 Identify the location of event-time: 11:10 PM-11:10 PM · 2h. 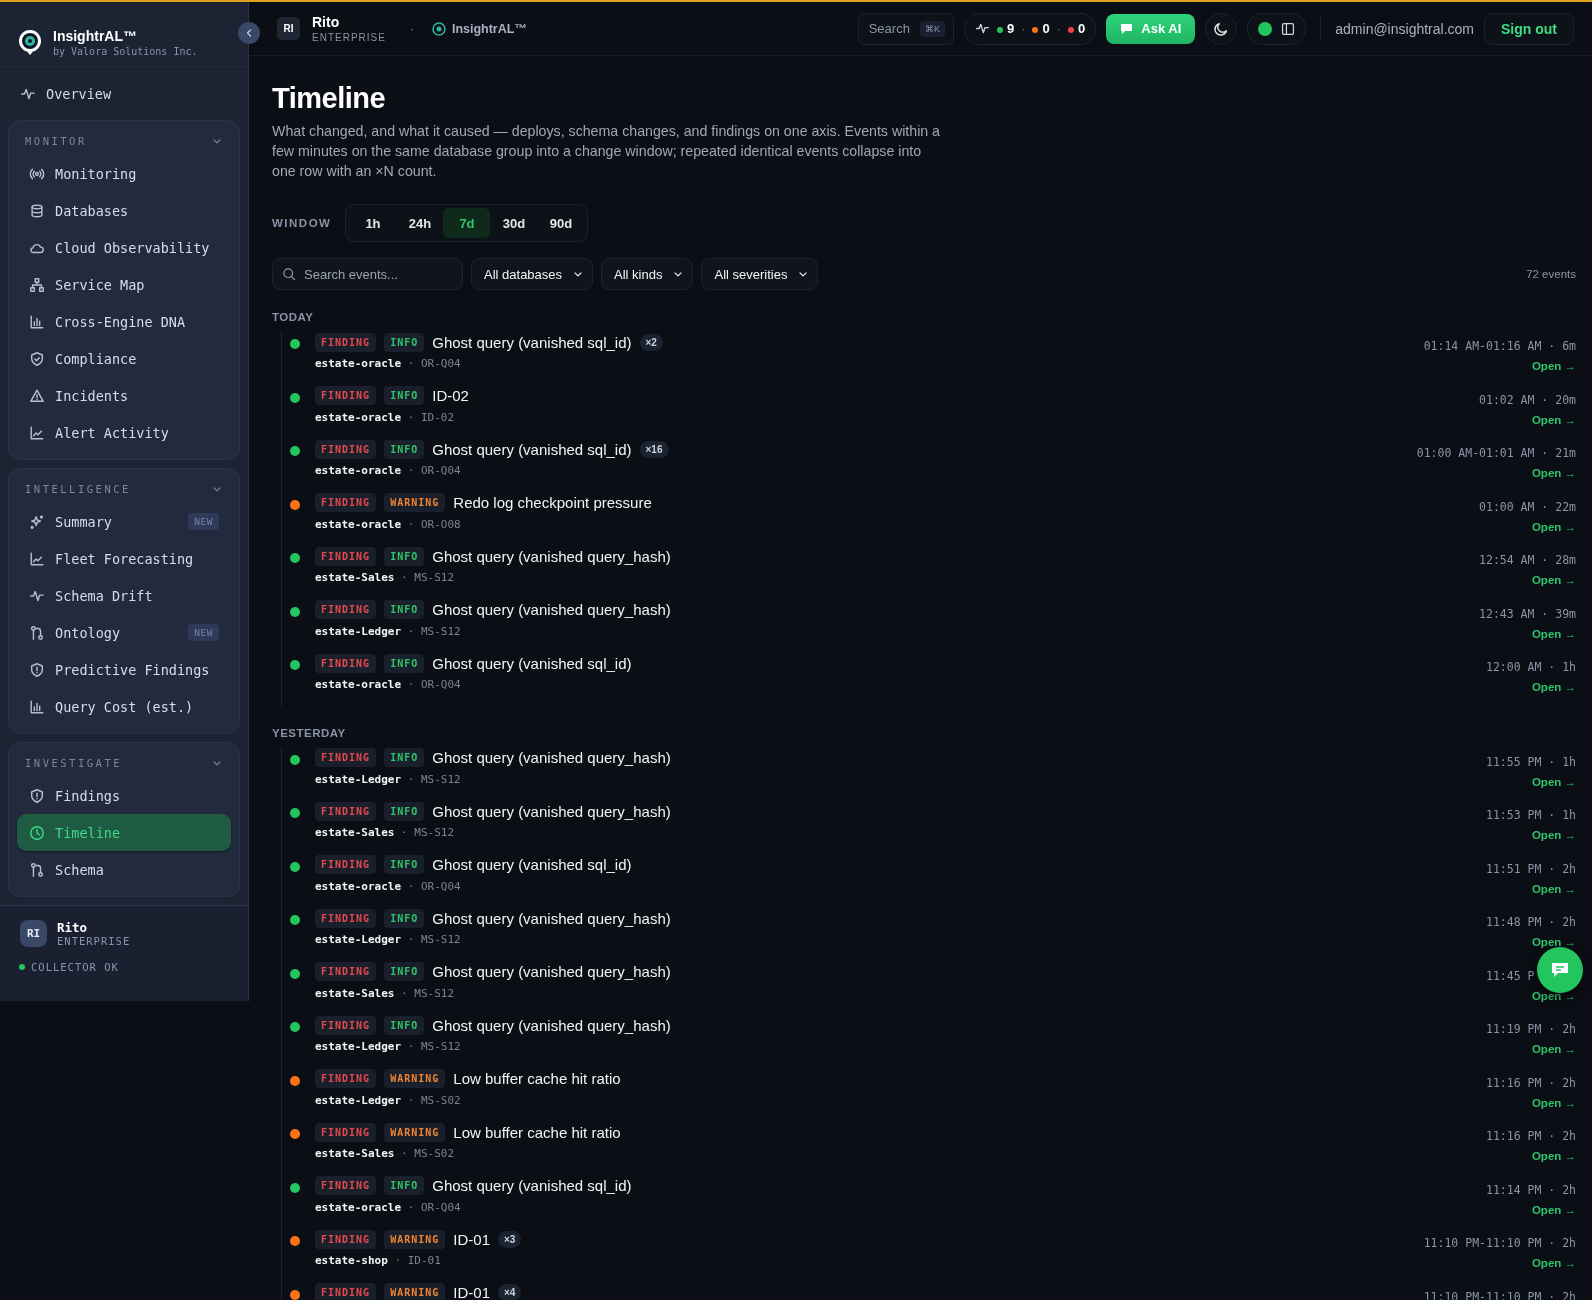
(1499, 1294).